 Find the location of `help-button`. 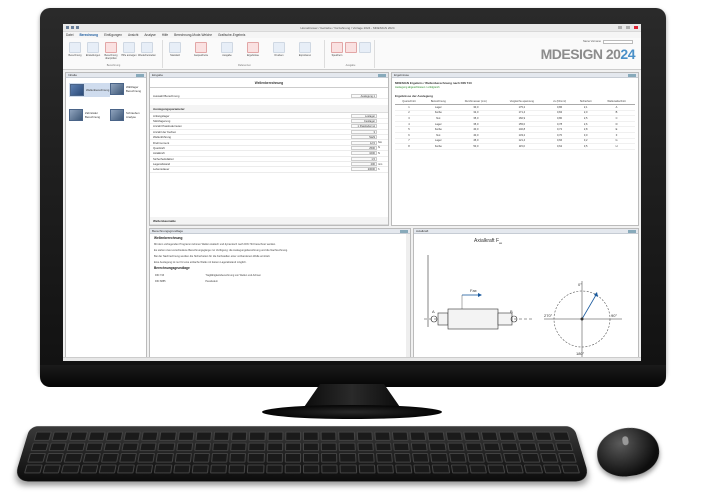

help-button is located at coordinates (129, 47).